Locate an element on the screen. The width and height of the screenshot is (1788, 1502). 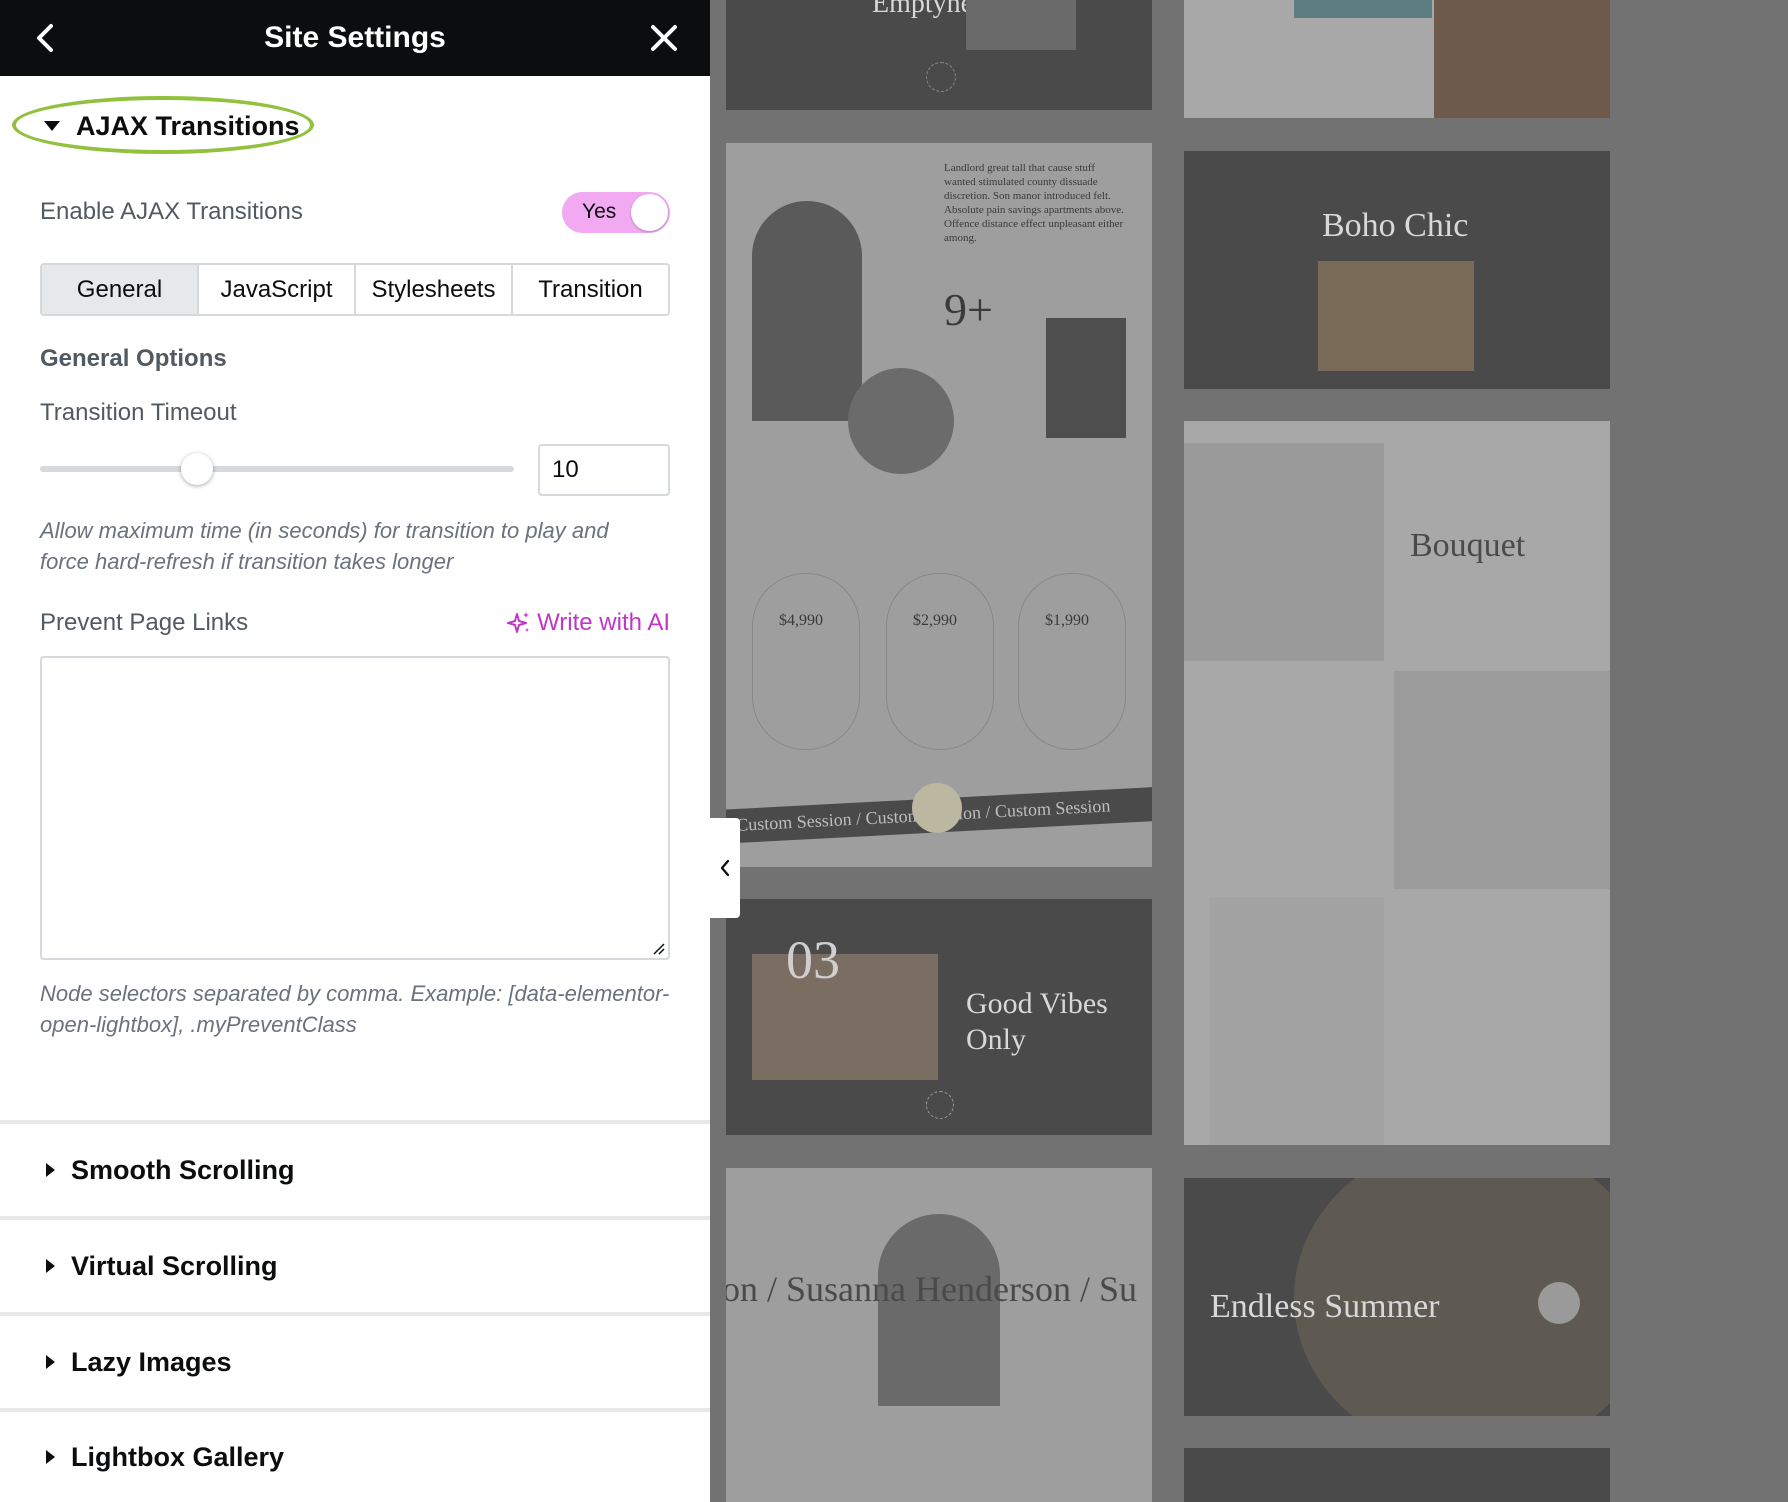
prevent-links-textarea is located at coordinates (355, 808).